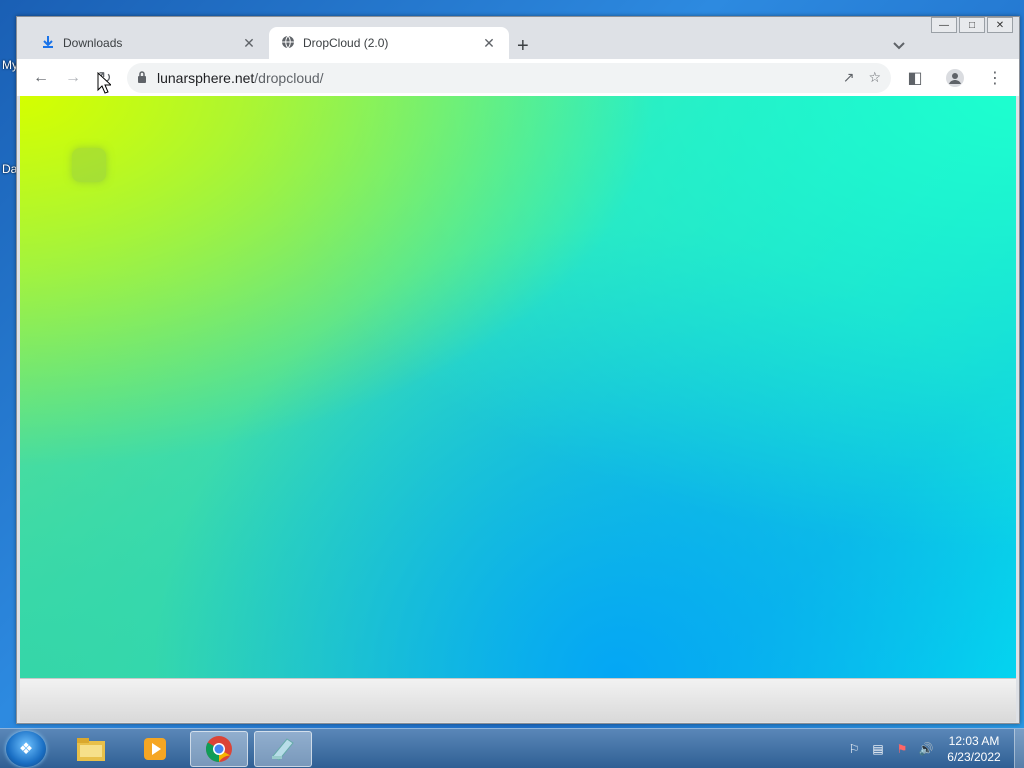 Image resolution: width=1024 pixels, height=768 pixels. I want to click on url-path: /dropcloud/, so click(289, 77).